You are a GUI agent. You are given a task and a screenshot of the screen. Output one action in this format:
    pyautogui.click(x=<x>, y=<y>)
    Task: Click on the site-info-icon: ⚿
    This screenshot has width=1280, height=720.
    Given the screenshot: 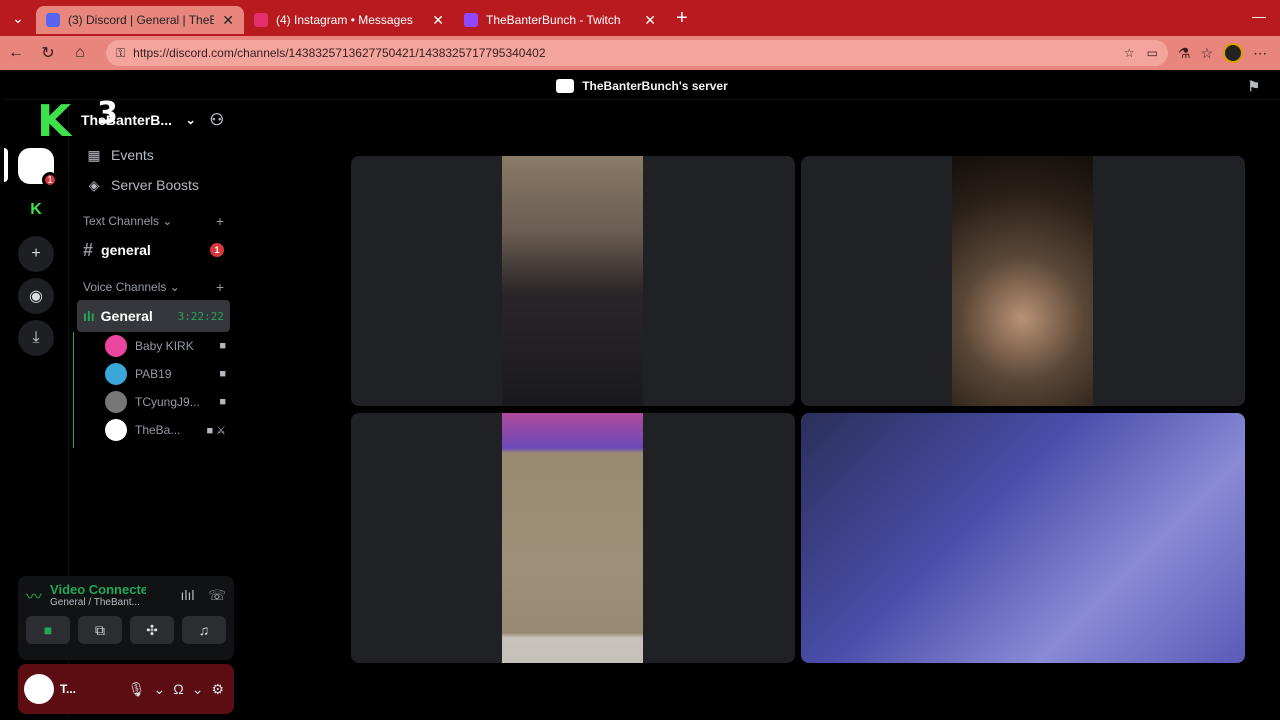 What is the action you would take?
    pyautogui.click(x=120, y=53)
    